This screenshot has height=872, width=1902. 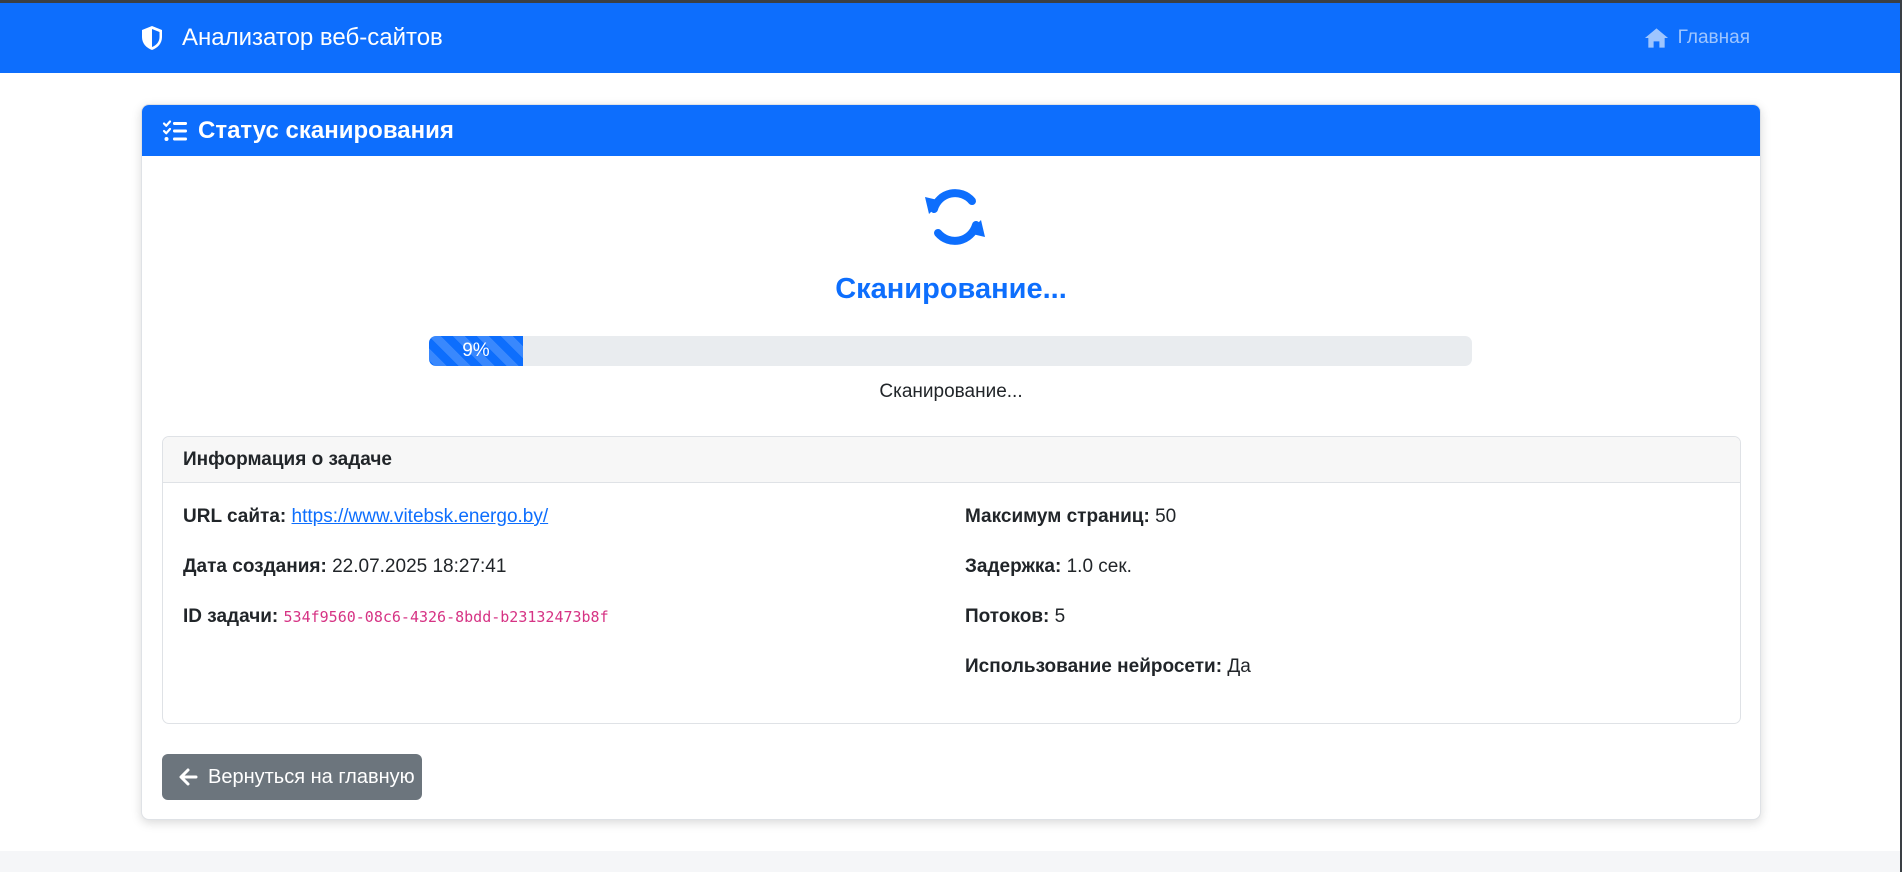 I want to click on footer-strip, so click(x=951, y=861).